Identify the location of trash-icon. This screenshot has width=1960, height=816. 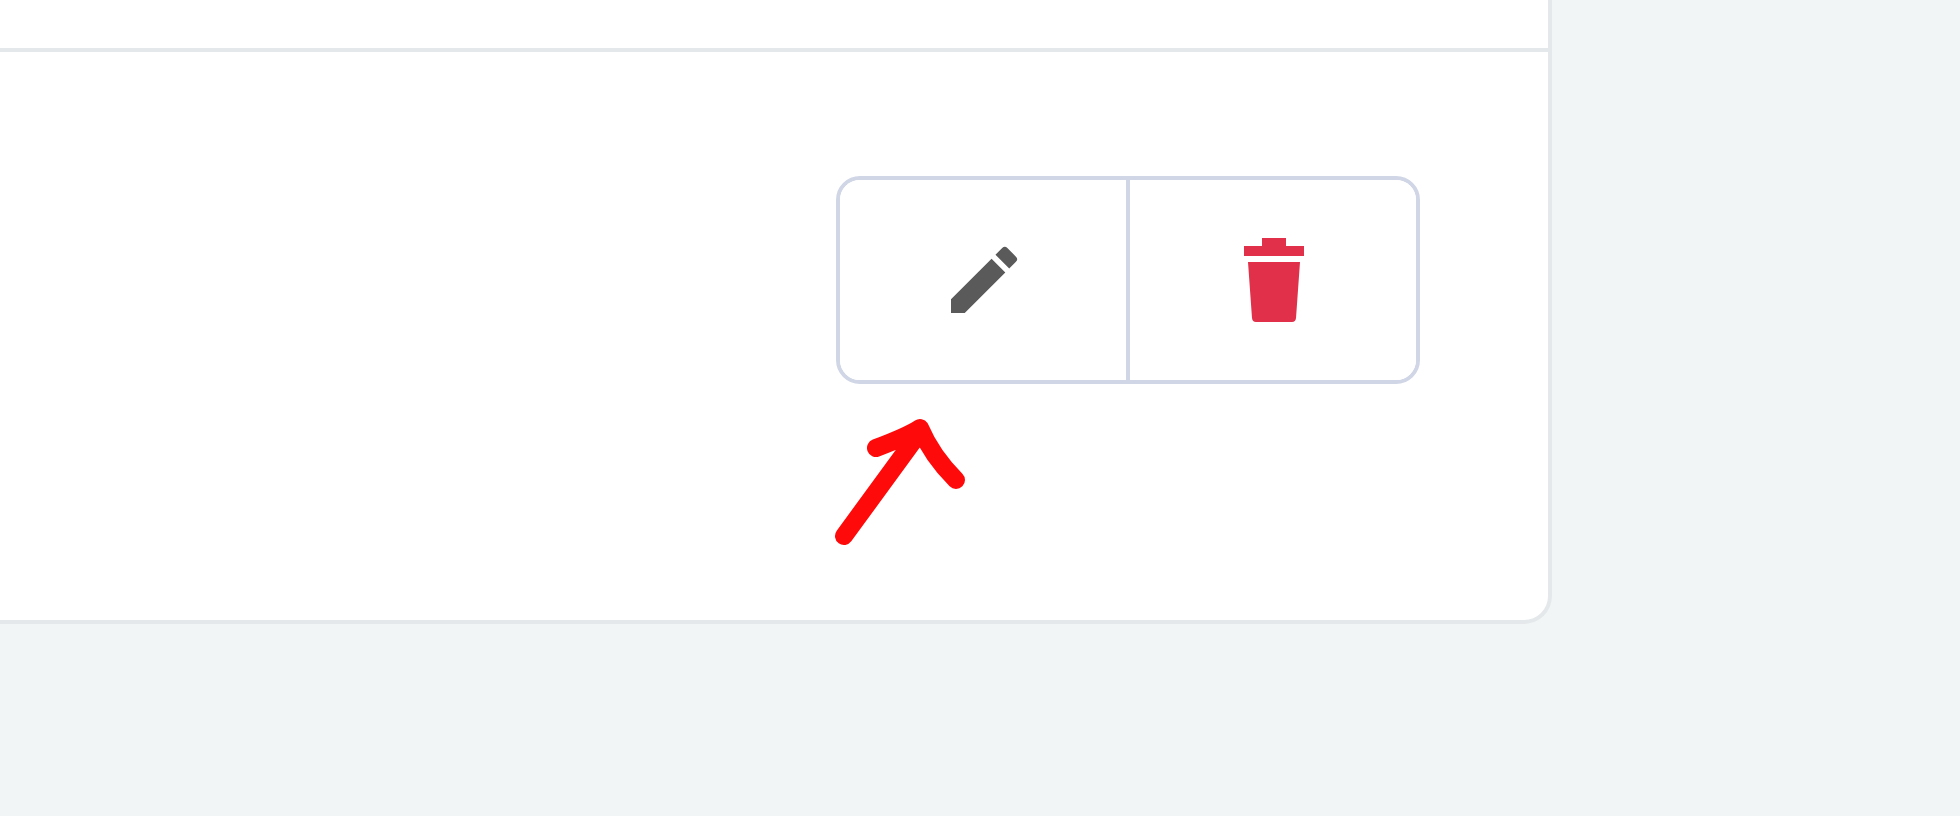
(1273, 280).